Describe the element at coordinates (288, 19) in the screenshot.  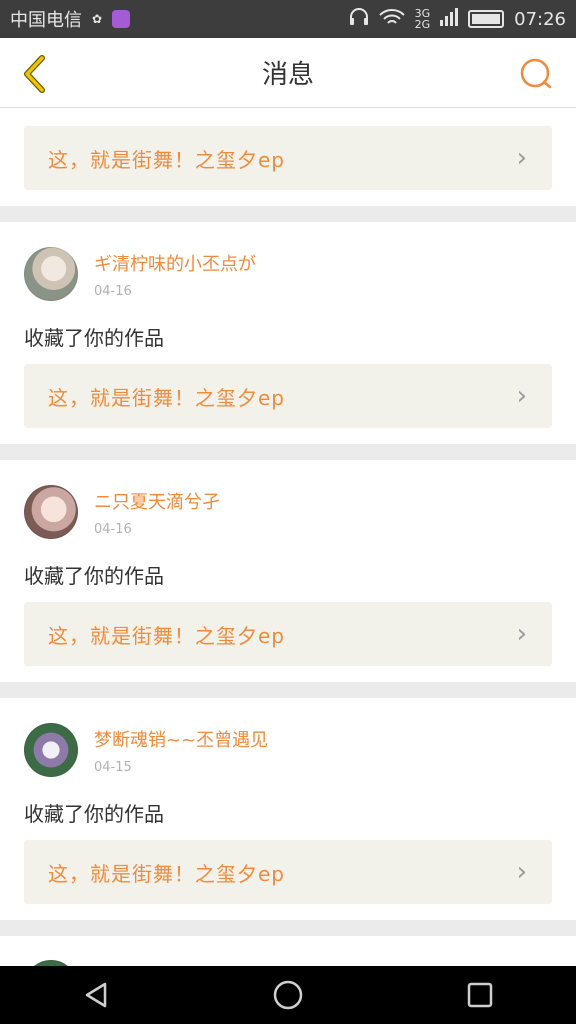
I see `status-bar: 中国电信 ✿ 3G 2G 07:26` at that location.